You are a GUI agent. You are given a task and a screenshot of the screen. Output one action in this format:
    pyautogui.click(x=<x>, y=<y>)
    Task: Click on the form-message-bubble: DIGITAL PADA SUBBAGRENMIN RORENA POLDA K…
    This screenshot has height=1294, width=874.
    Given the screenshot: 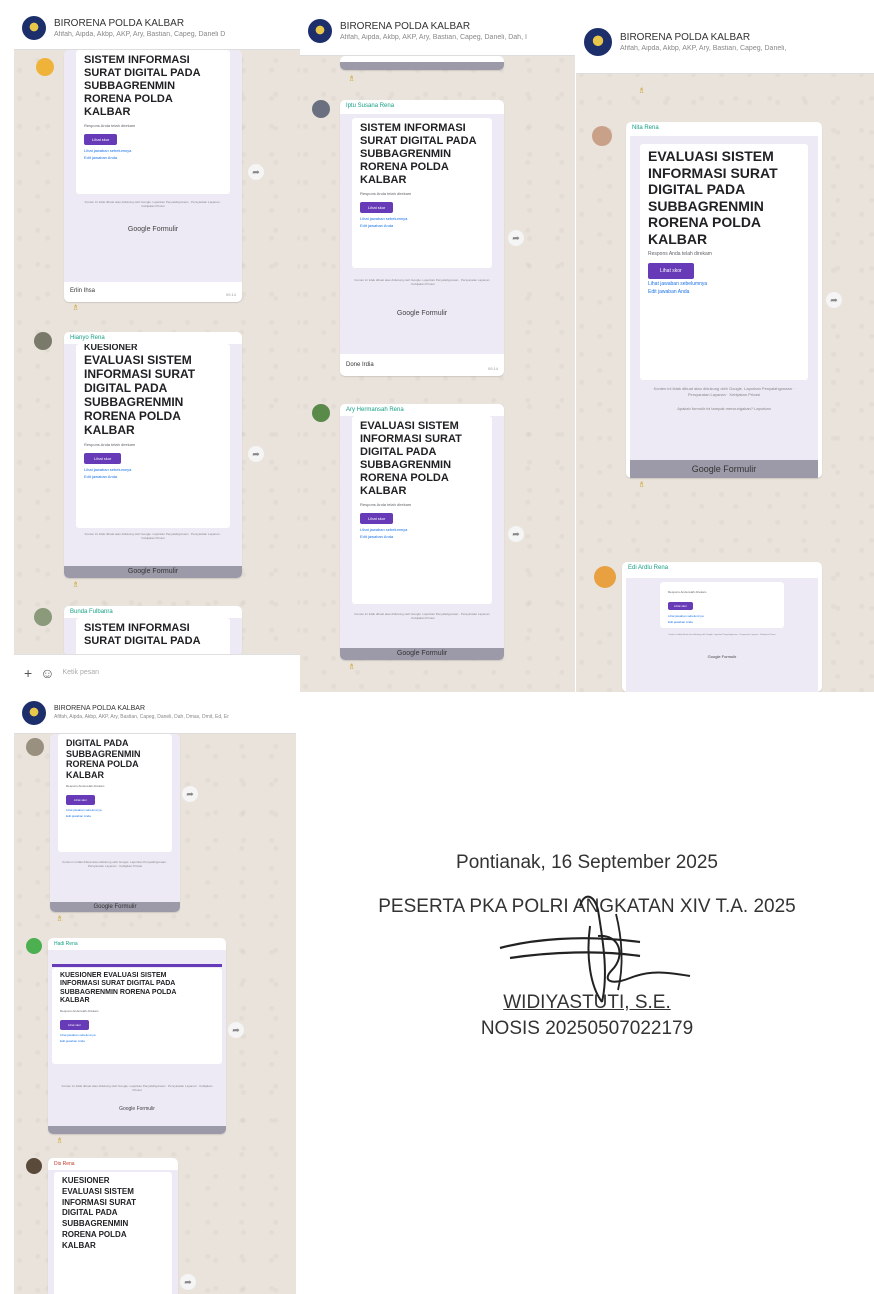 What is the action you would take?
    pyautogui.click(x=115, y=823)
    